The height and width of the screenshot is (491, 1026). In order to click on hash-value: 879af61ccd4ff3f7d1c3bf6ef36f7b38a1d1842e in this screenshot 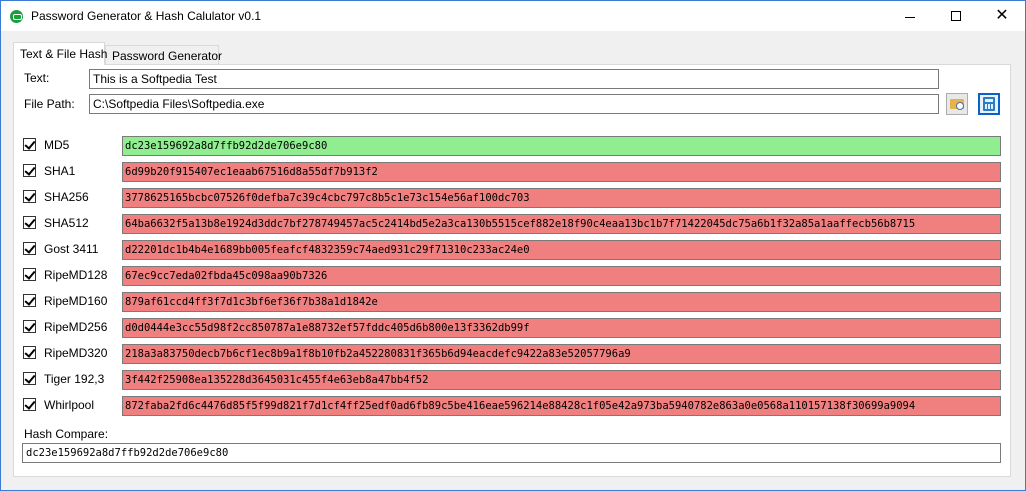, I will do `click(561, 302)`.